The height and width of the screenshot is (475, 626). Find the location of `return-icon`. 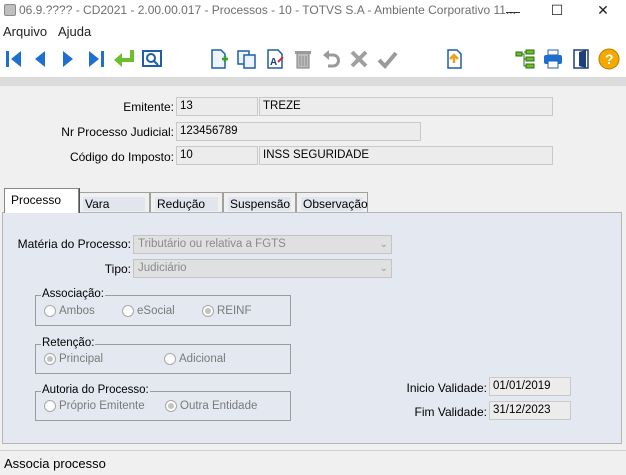

return-icon is located at coordinates (124, 58).